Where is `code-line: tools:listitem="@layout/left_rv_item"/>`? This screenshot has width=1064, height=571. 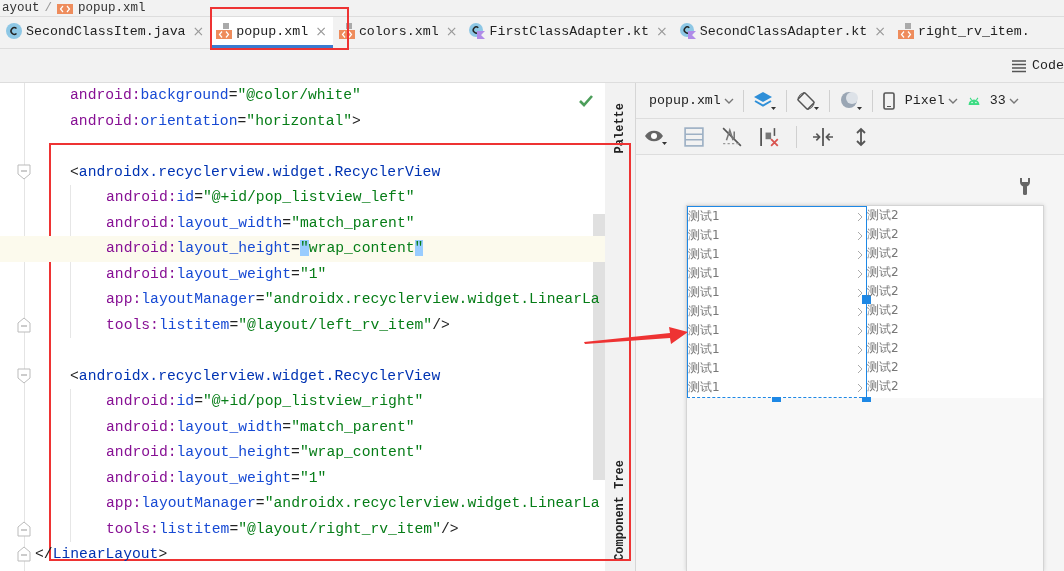
code-line: tools:listitem="@layout/left_rv_item"/> is located at coordinates (278, 325).